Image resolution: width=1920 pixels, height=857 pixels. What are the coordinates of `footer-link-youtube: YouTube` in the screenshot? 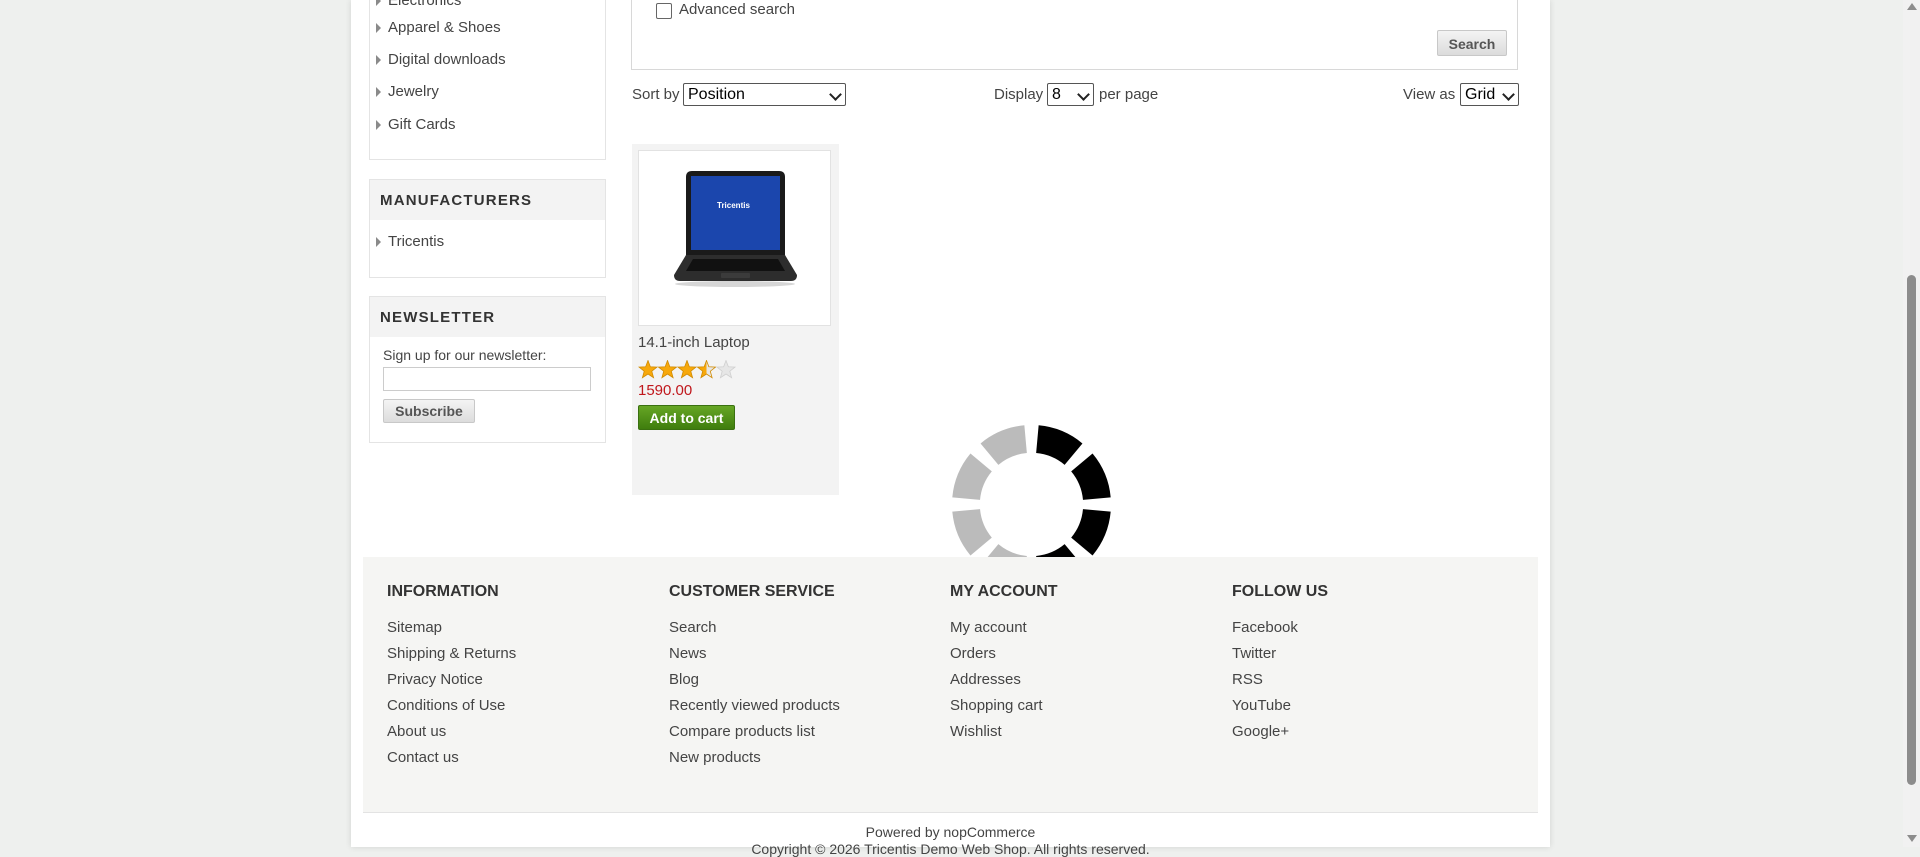 It's located at (1261, 705).